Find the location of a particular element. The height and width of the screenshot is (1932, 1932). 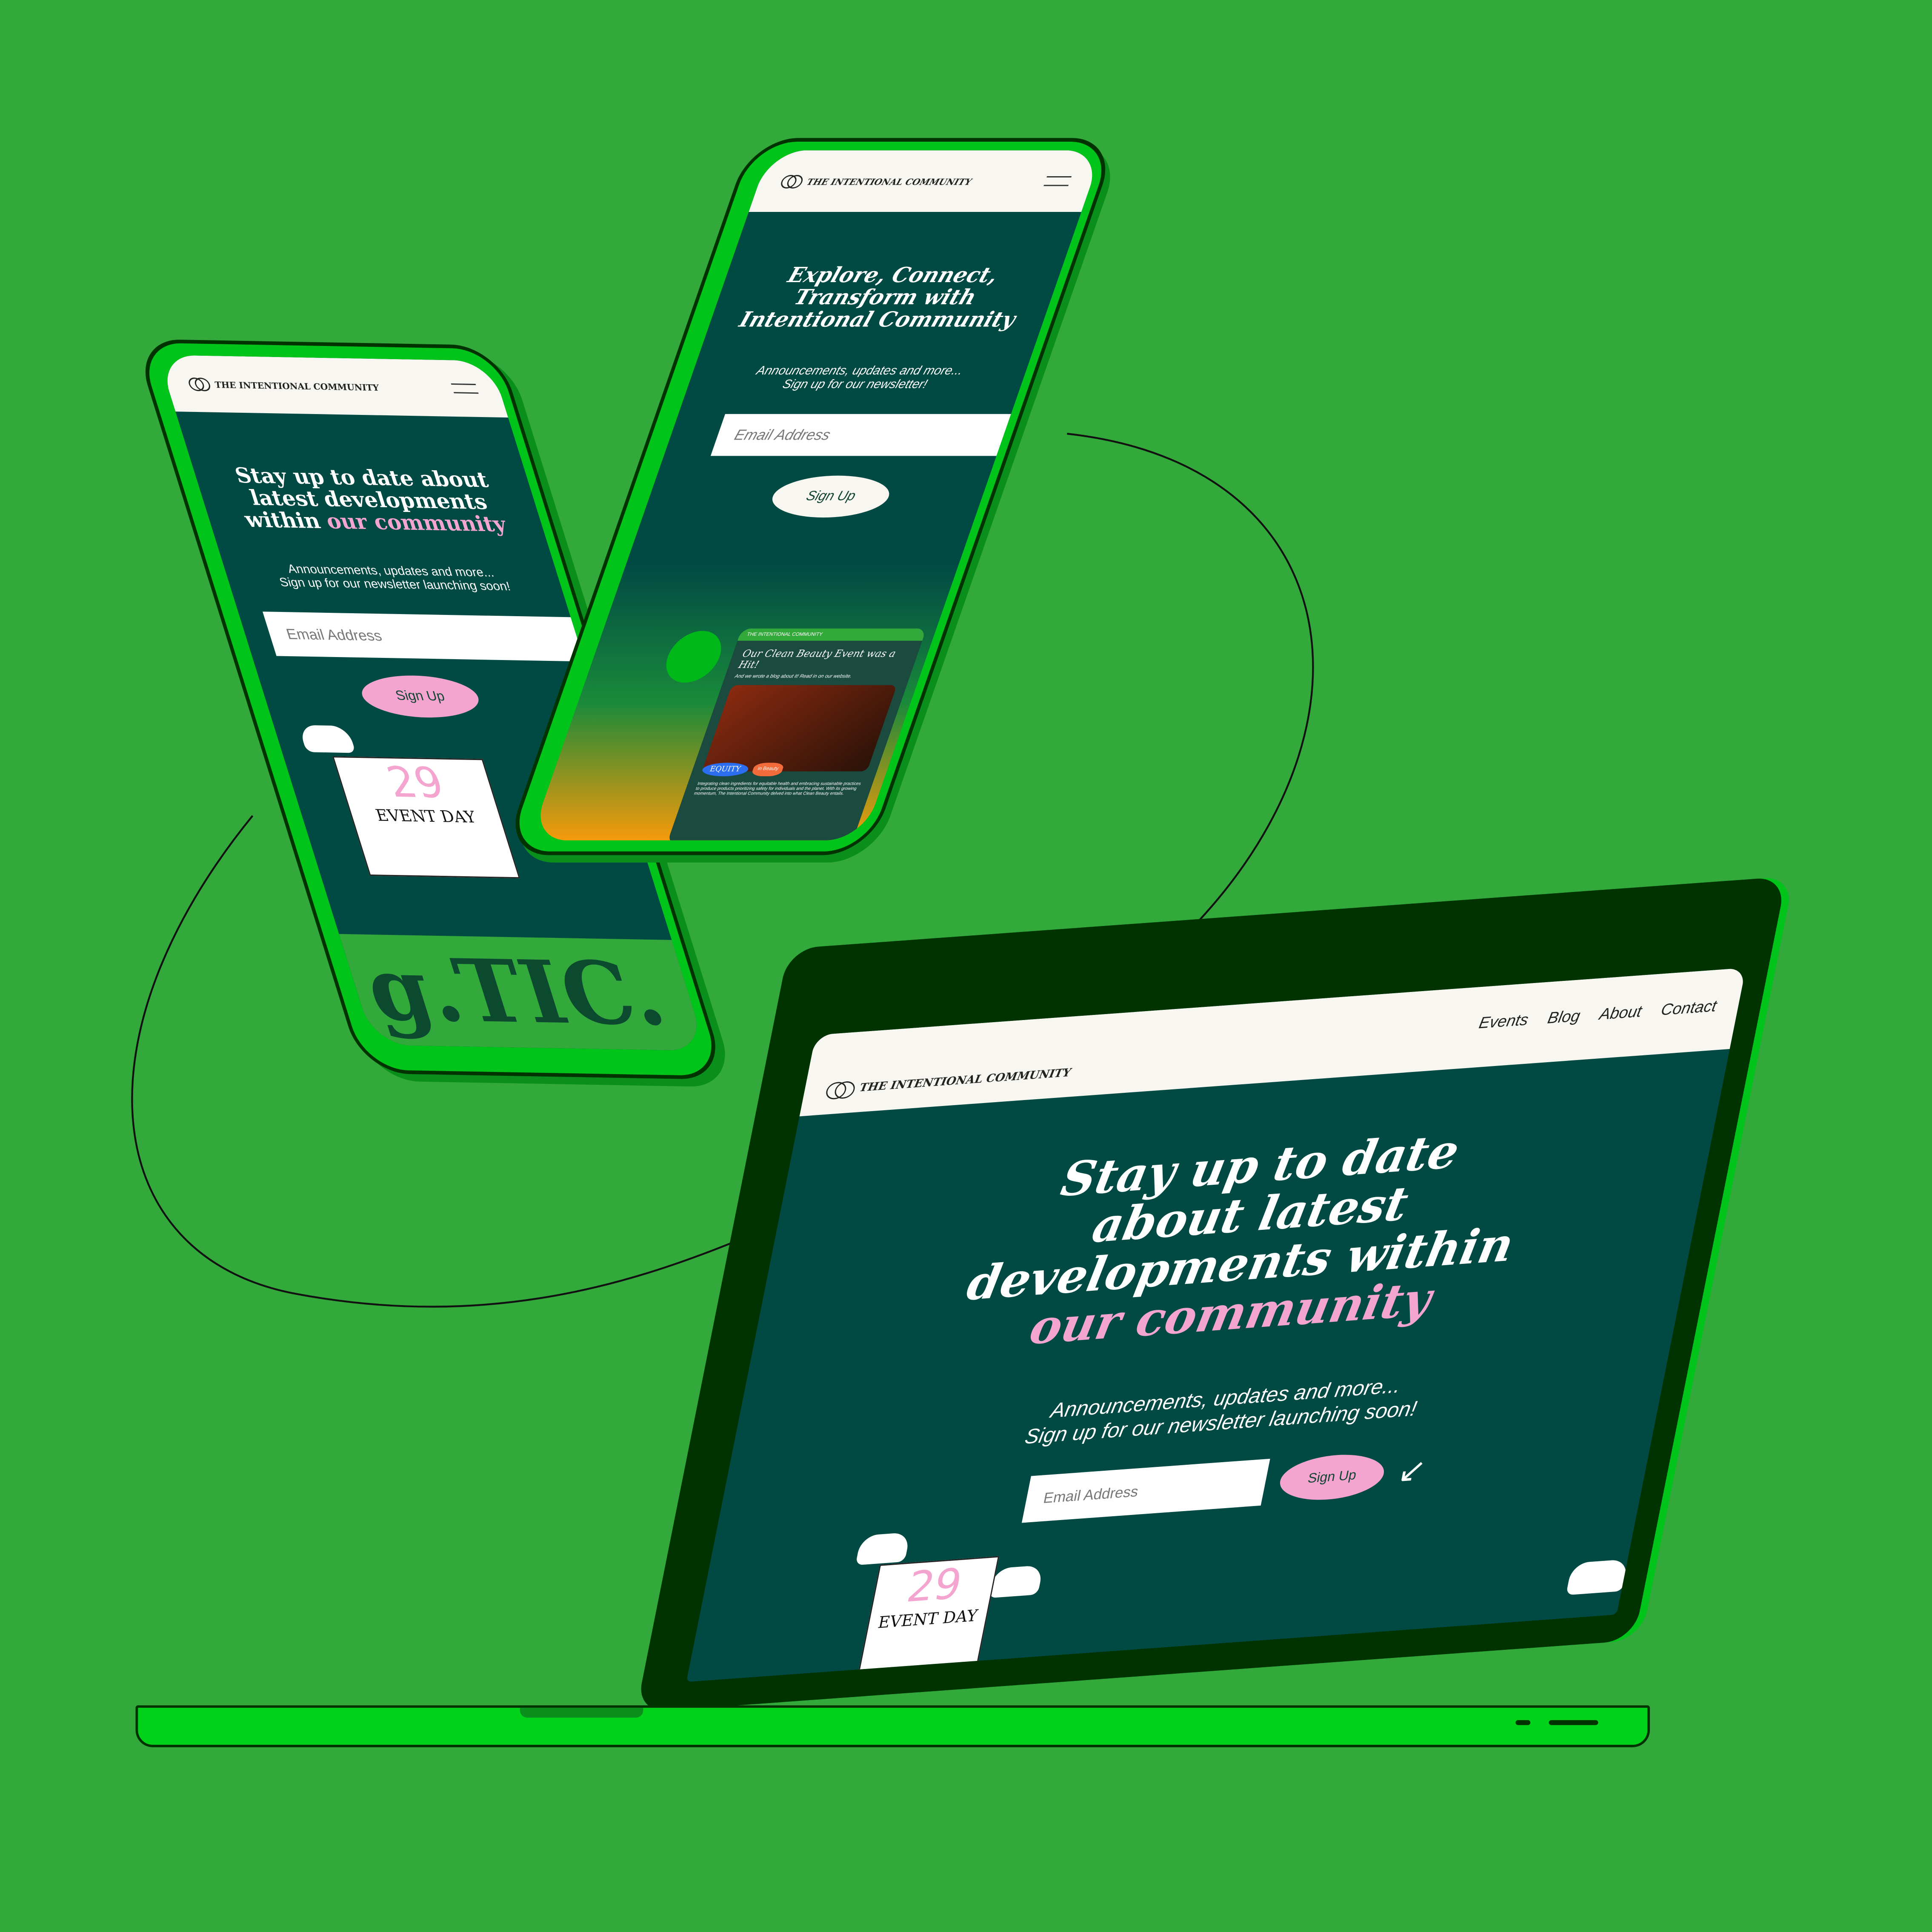

nav-about: About is located at coordinates (1620, 1012).